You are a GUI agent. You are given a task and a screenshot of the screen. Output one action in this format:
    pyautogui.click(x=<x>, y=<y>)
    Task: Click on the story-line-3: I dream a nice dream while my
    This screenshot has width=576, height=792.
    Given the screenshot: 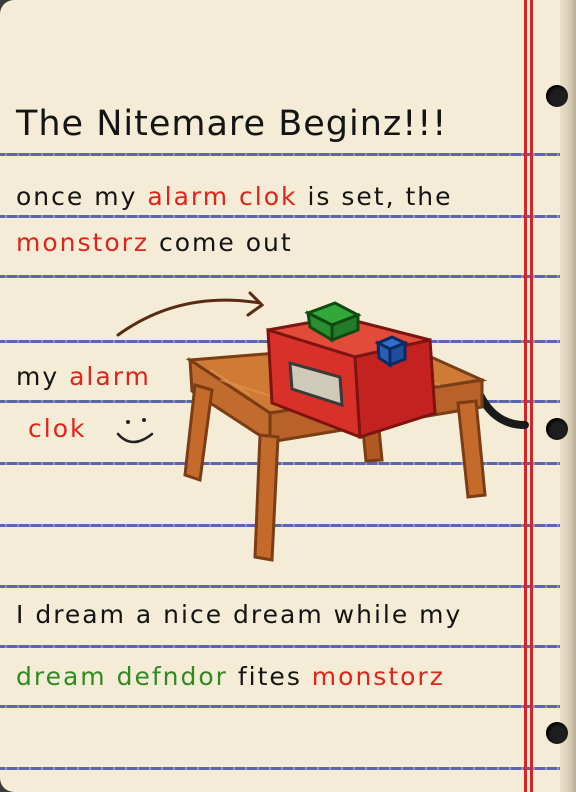 What is the action you would take?
    pyautogui.click(x=239, y=614)
    